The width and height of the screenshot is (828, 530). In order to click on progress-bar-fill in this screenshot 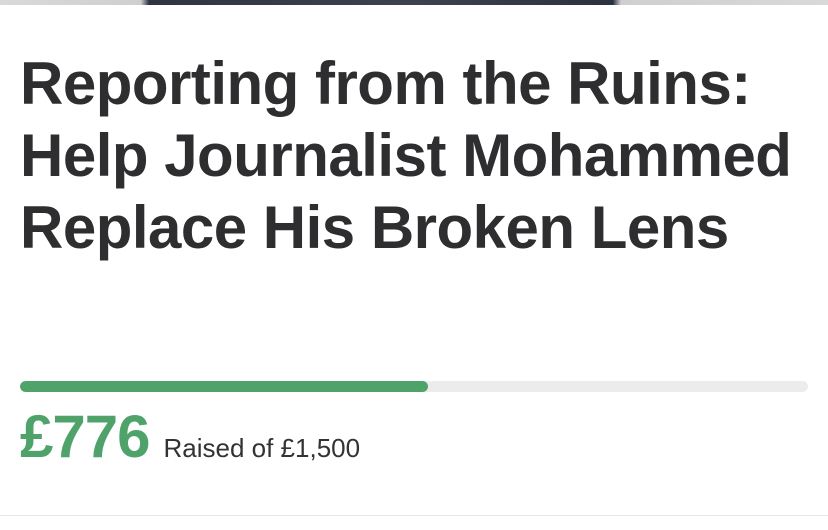, I will do `click(224, 386)`.